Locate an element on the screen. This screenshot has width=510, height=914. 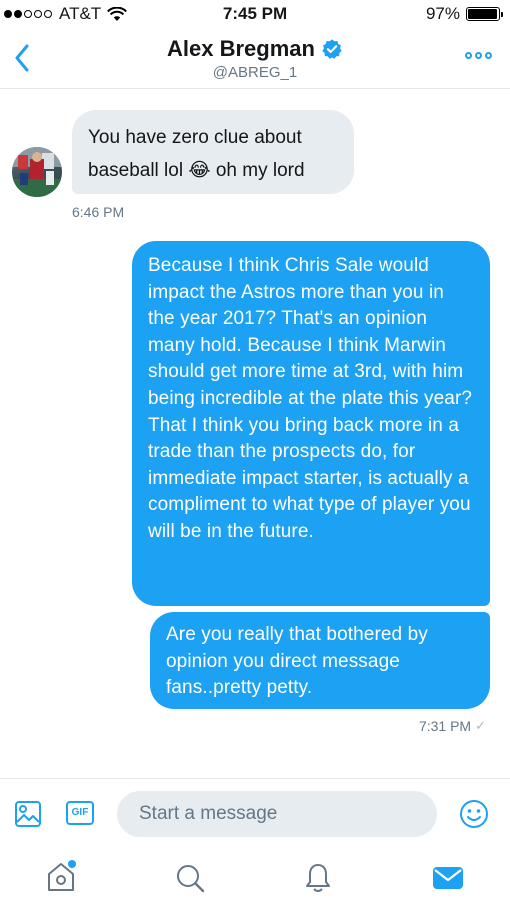
gif-label: GIF is located at coordinates (80, 812).